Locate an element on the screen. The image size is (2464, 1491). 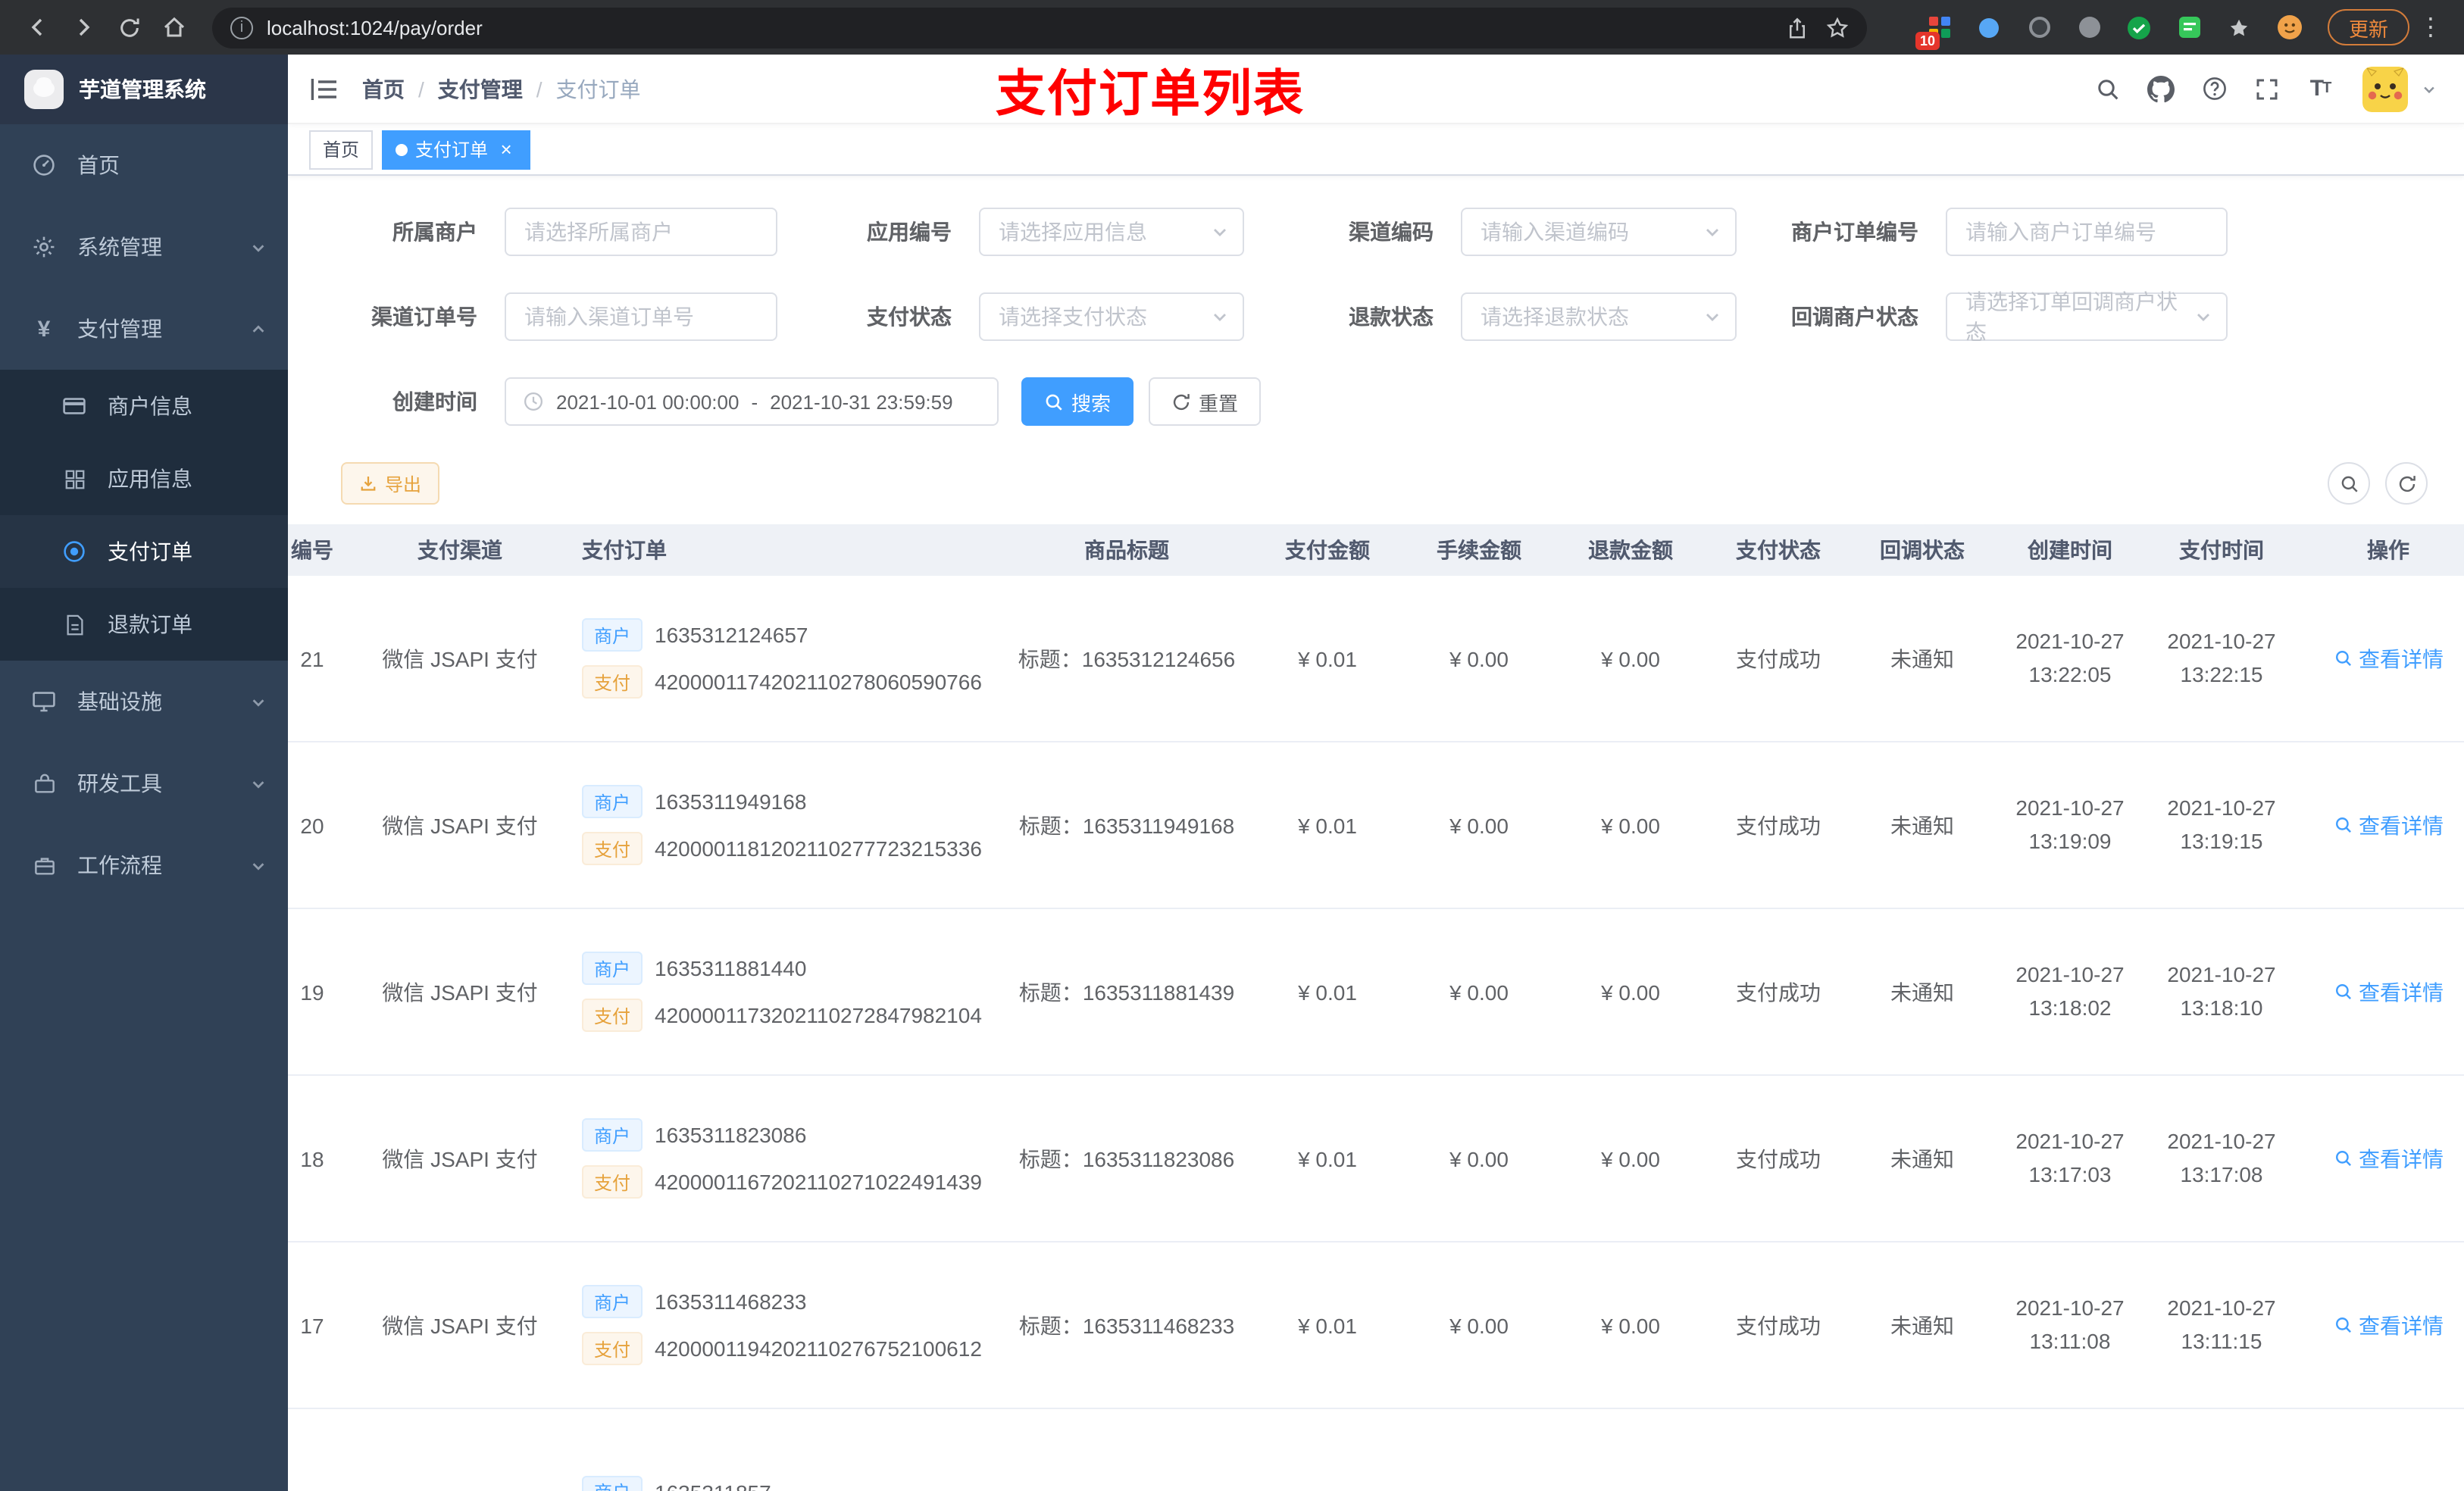
dashboard-icon is located at coordinates (44, 165).